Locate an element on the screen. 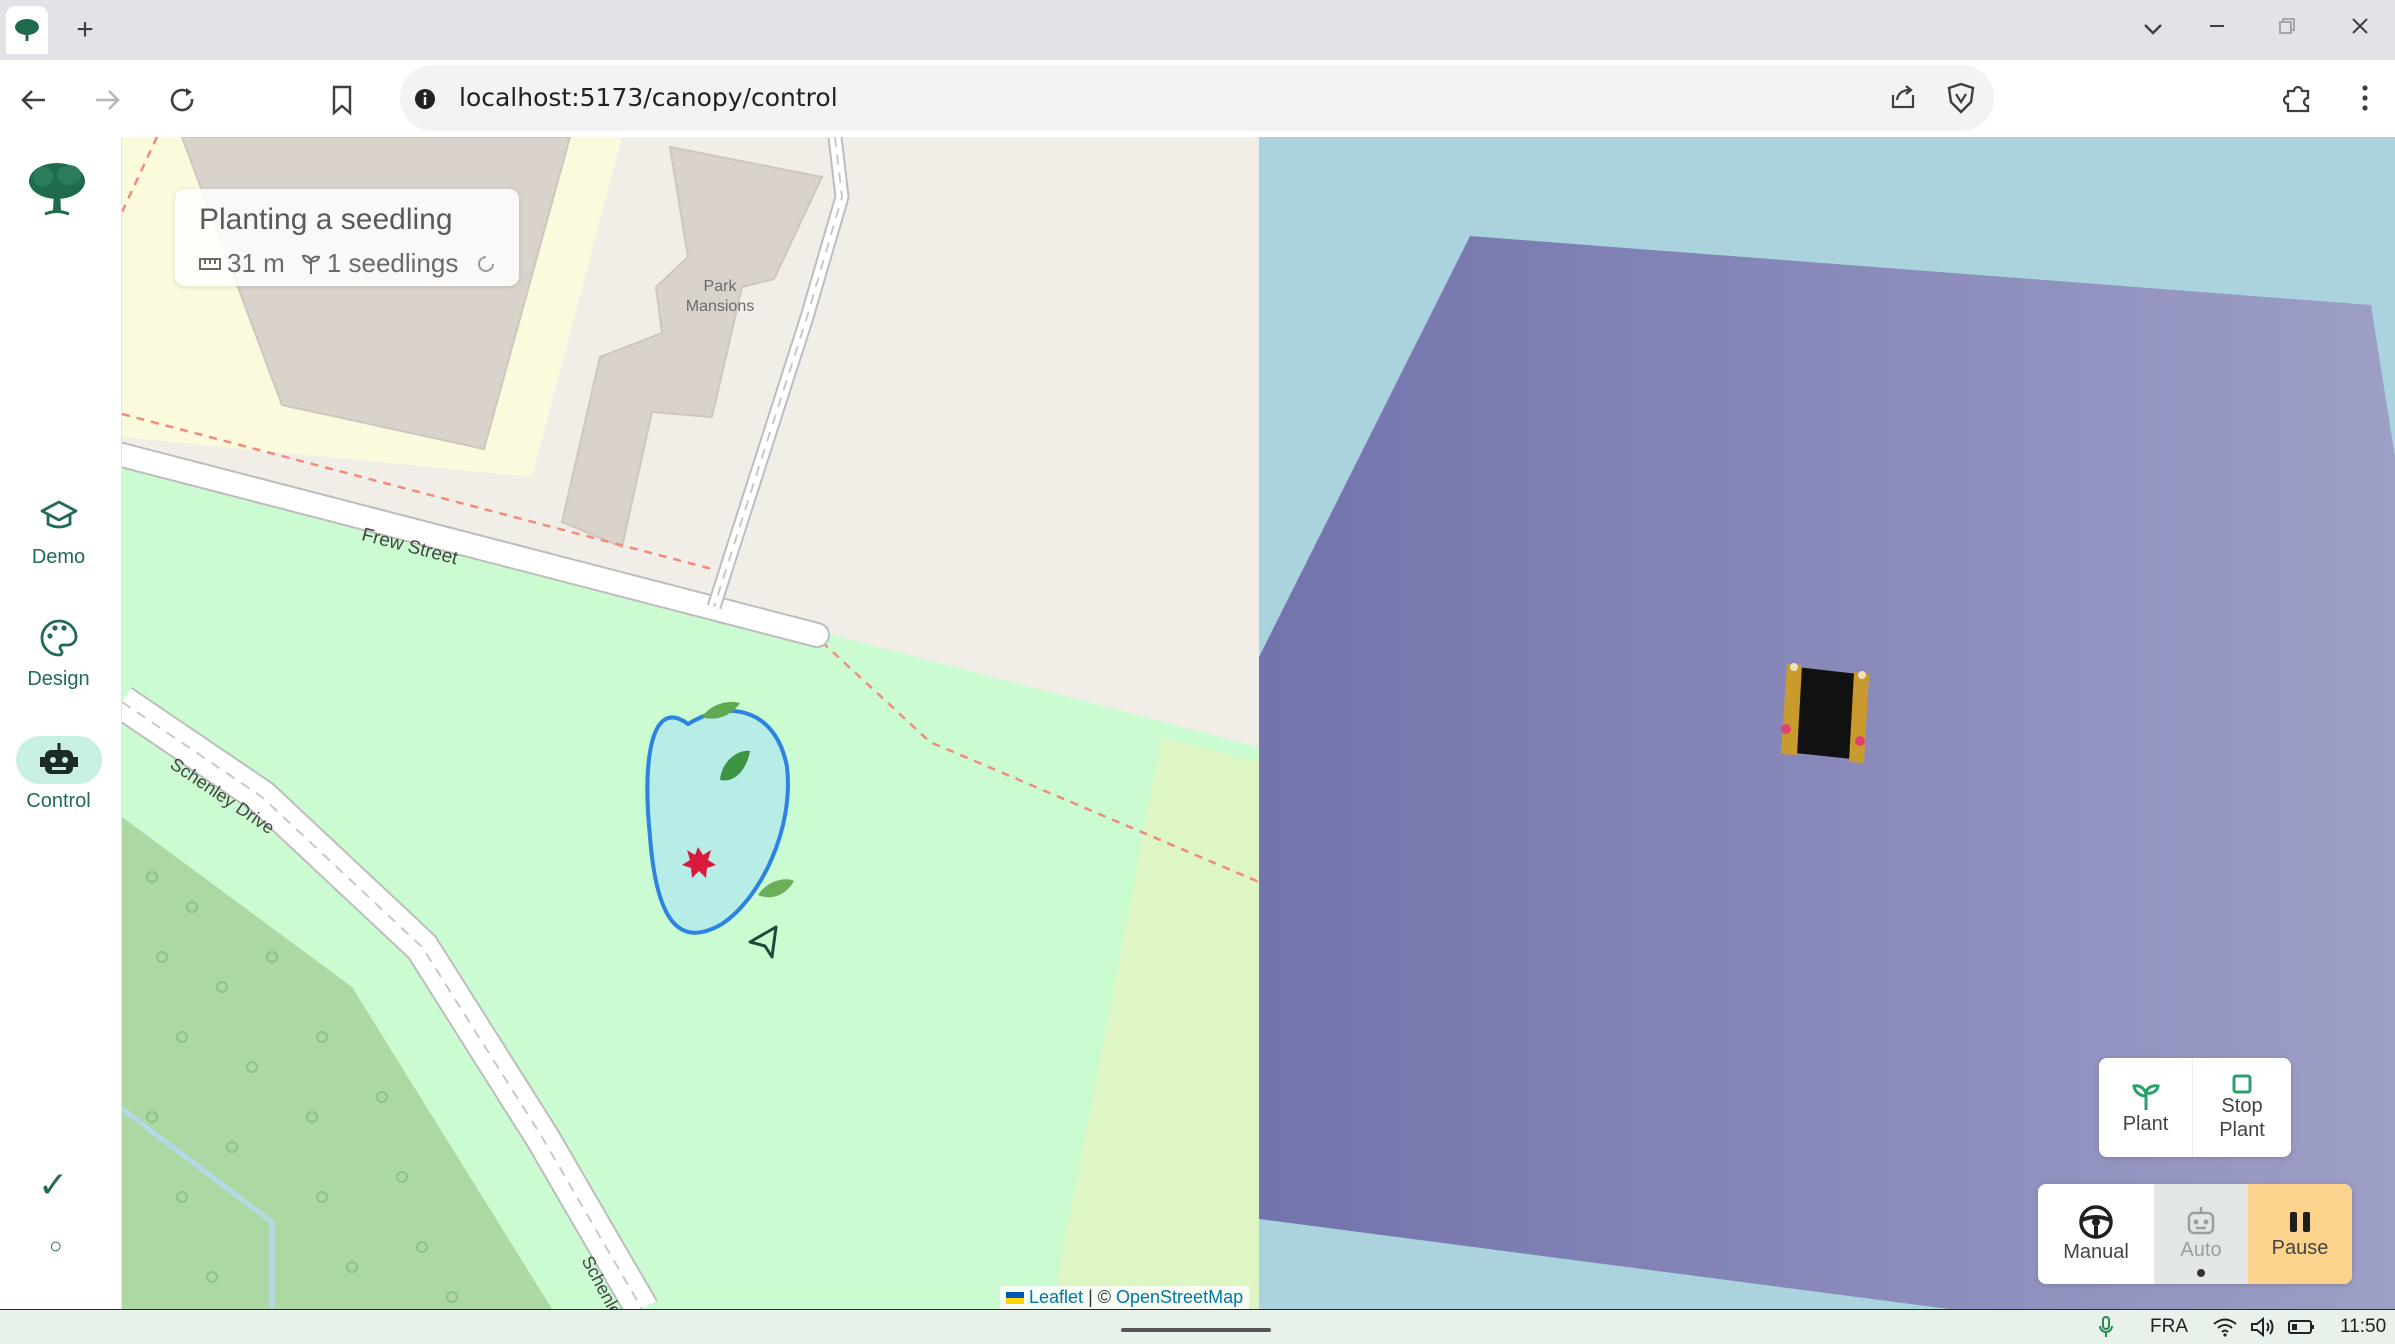 The image size is (2395, 1344). wifi-icon is located at coordinates (2225, 1329).